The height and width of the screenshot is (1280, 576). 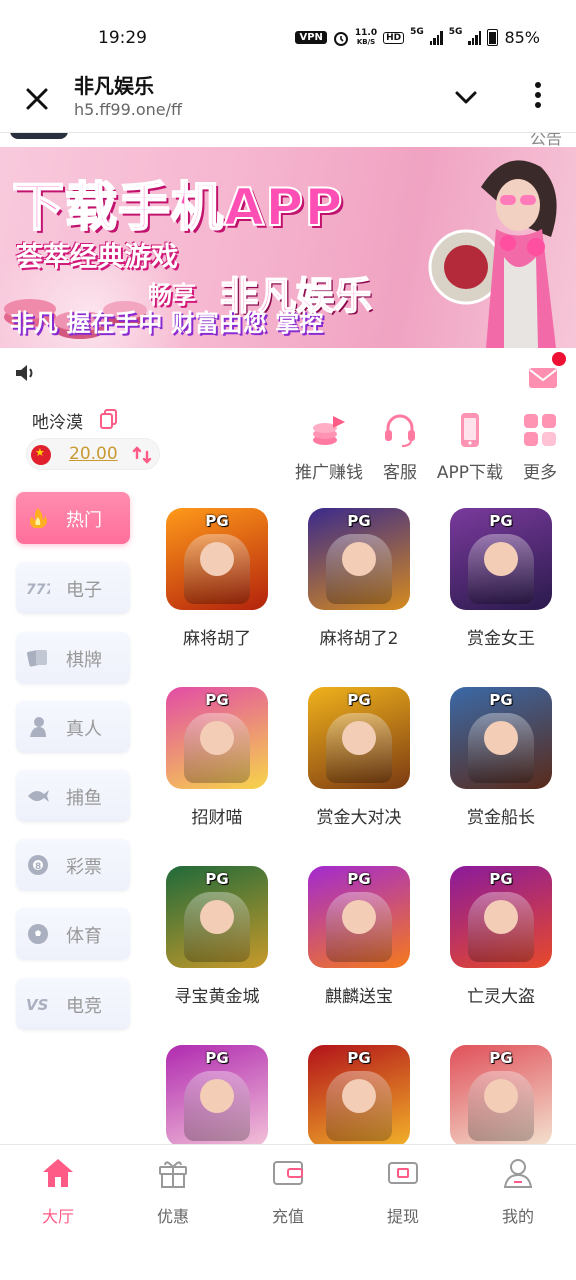 I want to click on tab-withdraw: 提现, so click(x=403, y=1192).